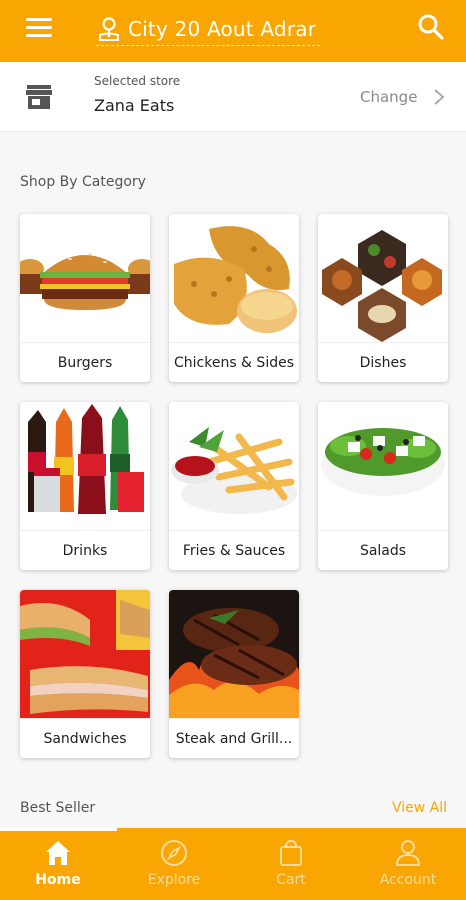 This screenshot has width=466, height=900. I want to click on location-selector: City 20 Aout Adrar, so click(208, 29).